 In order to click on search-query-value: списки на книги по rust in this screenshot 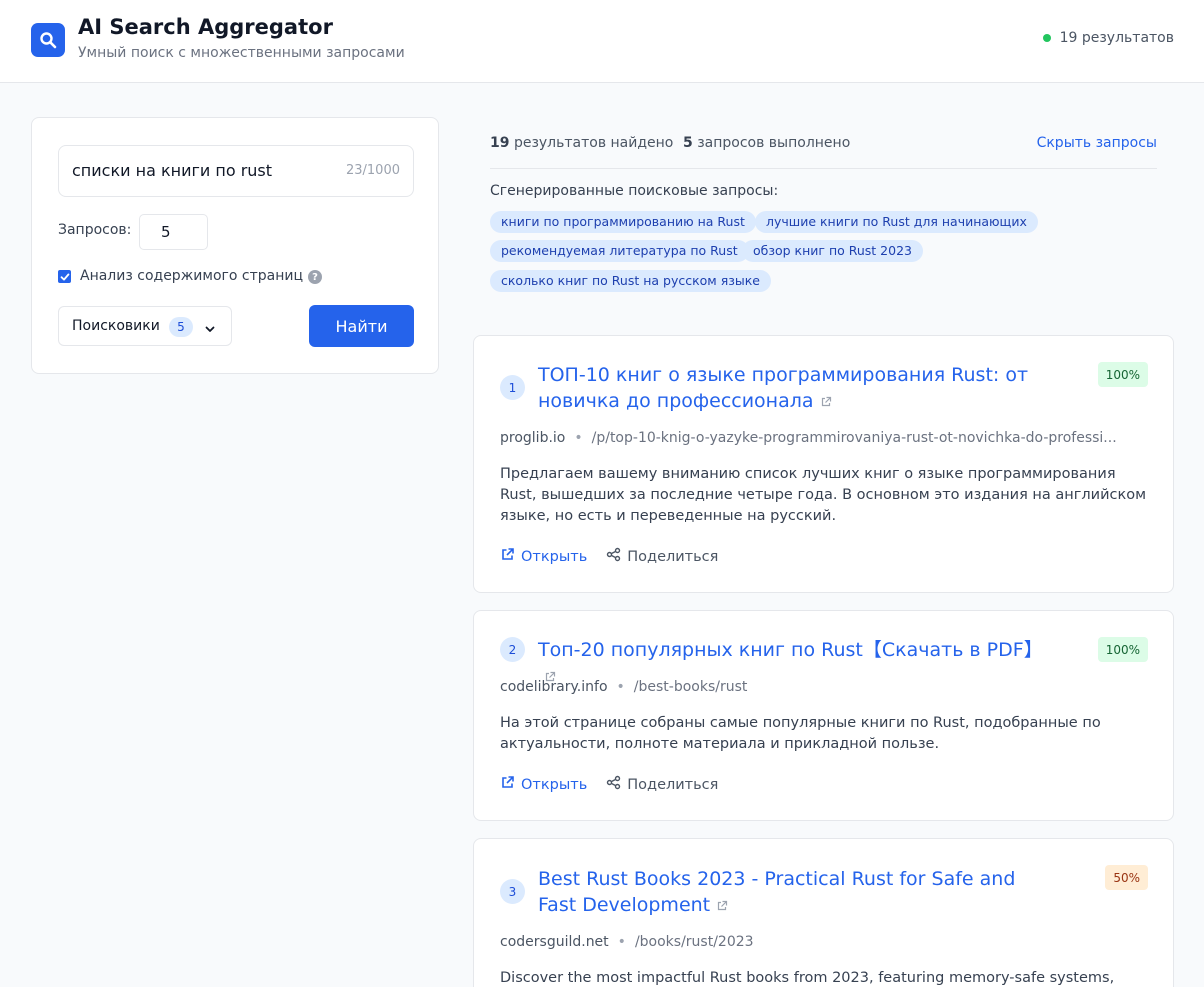, I will do `click(172, 170)`.